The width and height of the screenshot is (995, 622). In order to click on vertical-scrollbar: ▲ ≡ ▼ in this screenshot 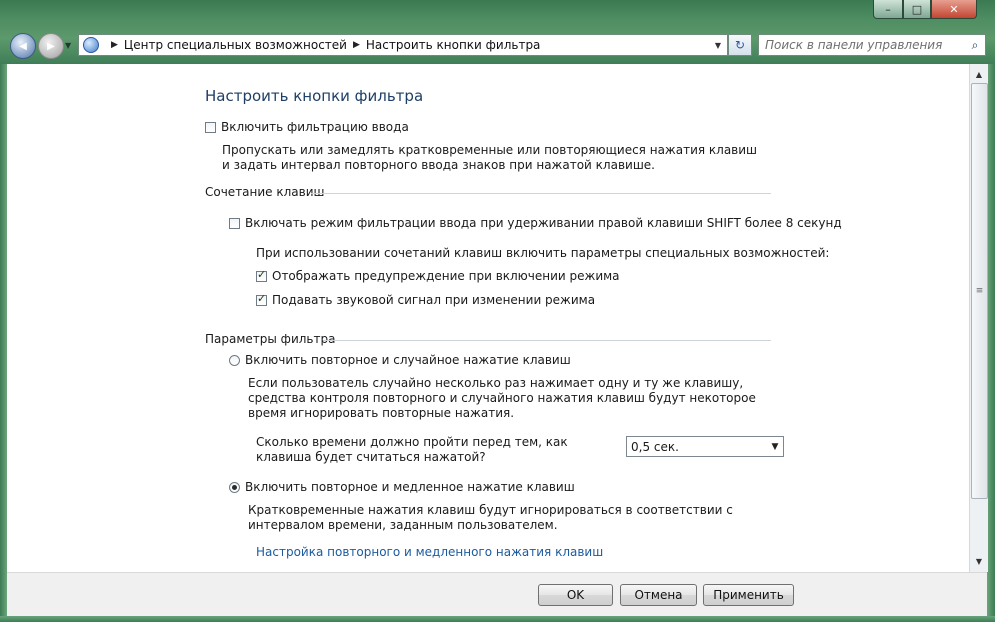, I will do `click(978, 318)`.